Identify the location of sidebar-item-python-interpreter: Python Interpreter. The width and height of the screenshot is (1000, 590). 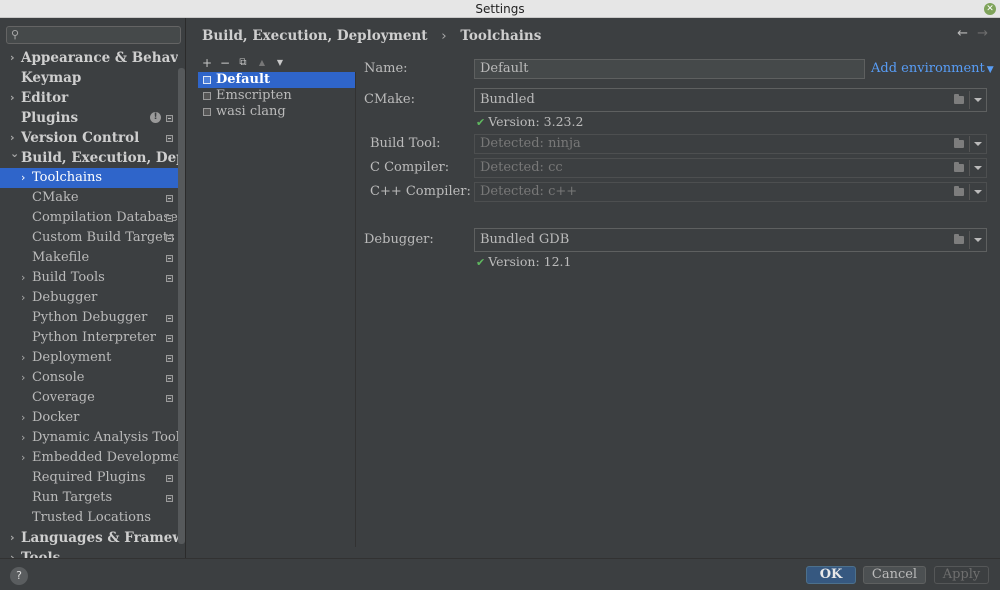
(89, 338).